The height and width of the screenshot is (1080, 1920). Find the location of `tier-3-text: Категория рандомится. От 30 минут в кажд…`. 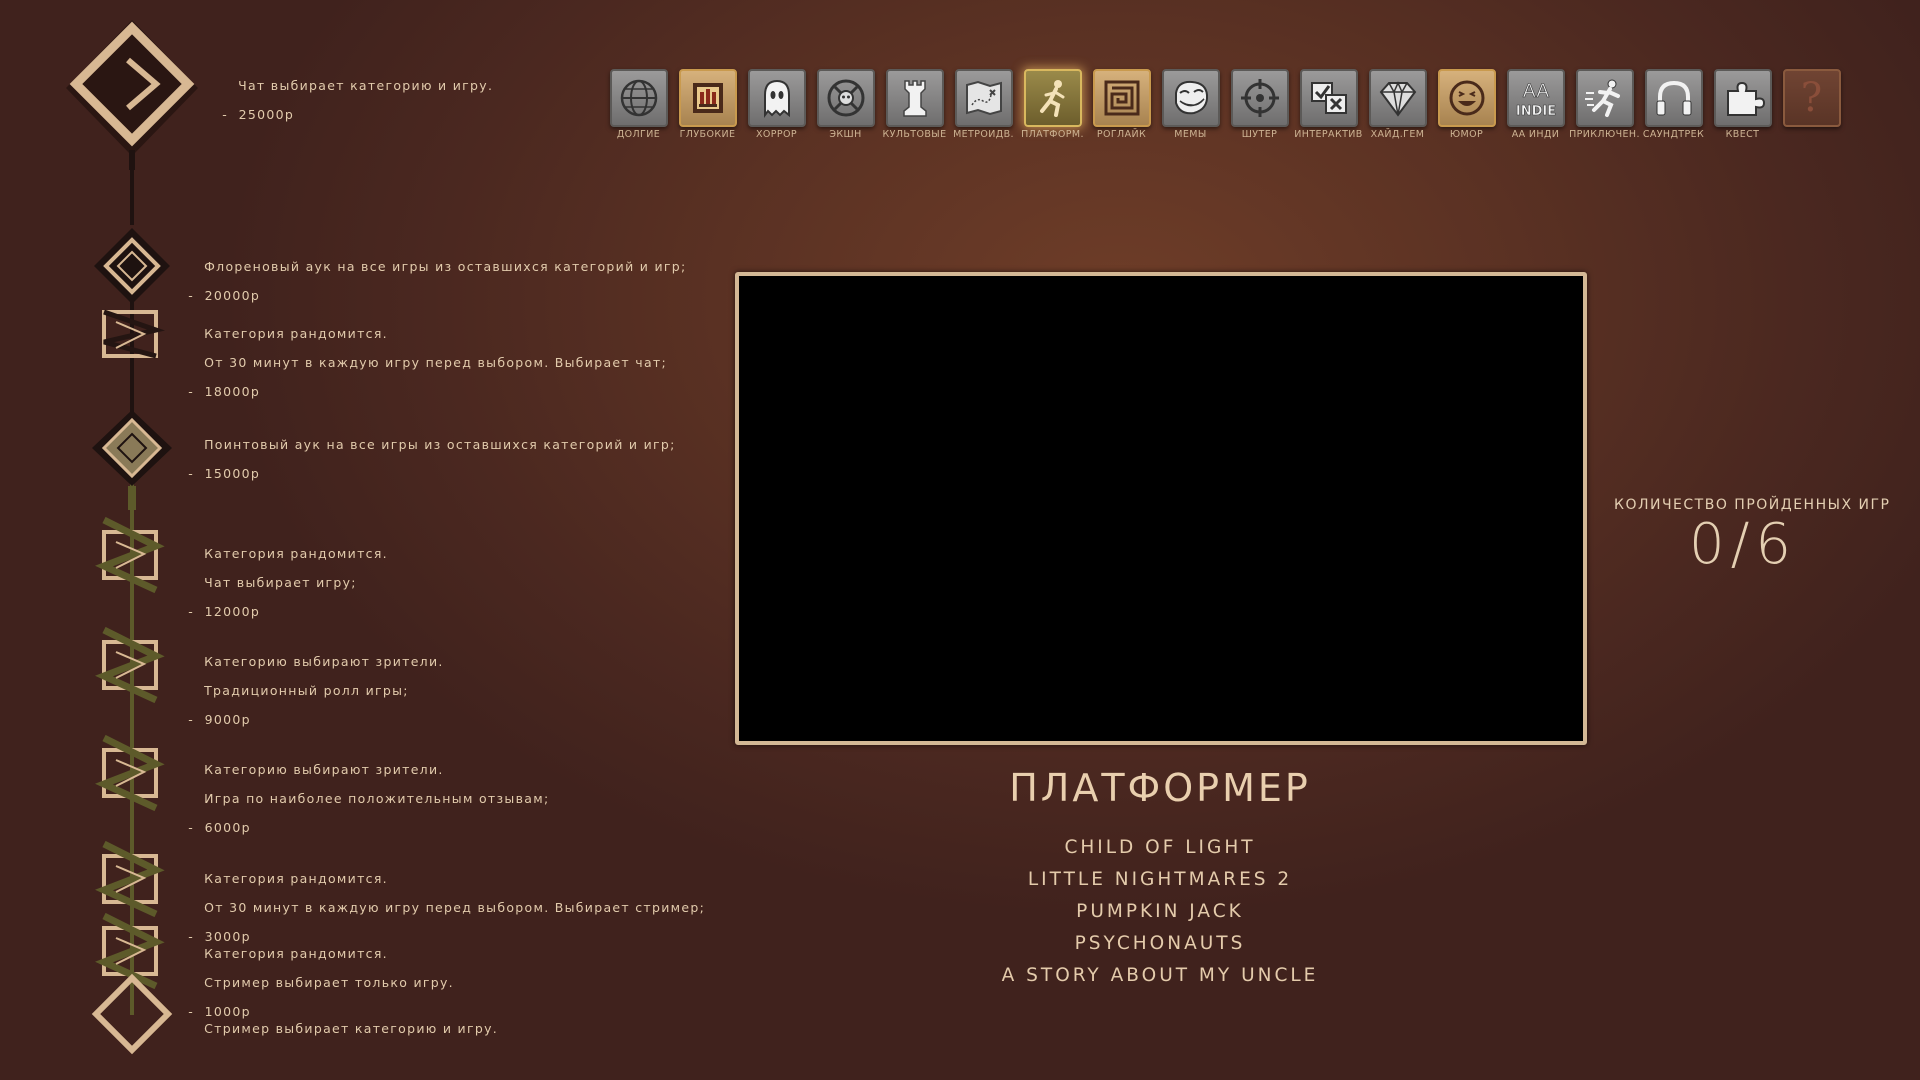

tier-3-text: Категория рандомится. От 30 минут в кажд… is located at coordinates (425, 370).